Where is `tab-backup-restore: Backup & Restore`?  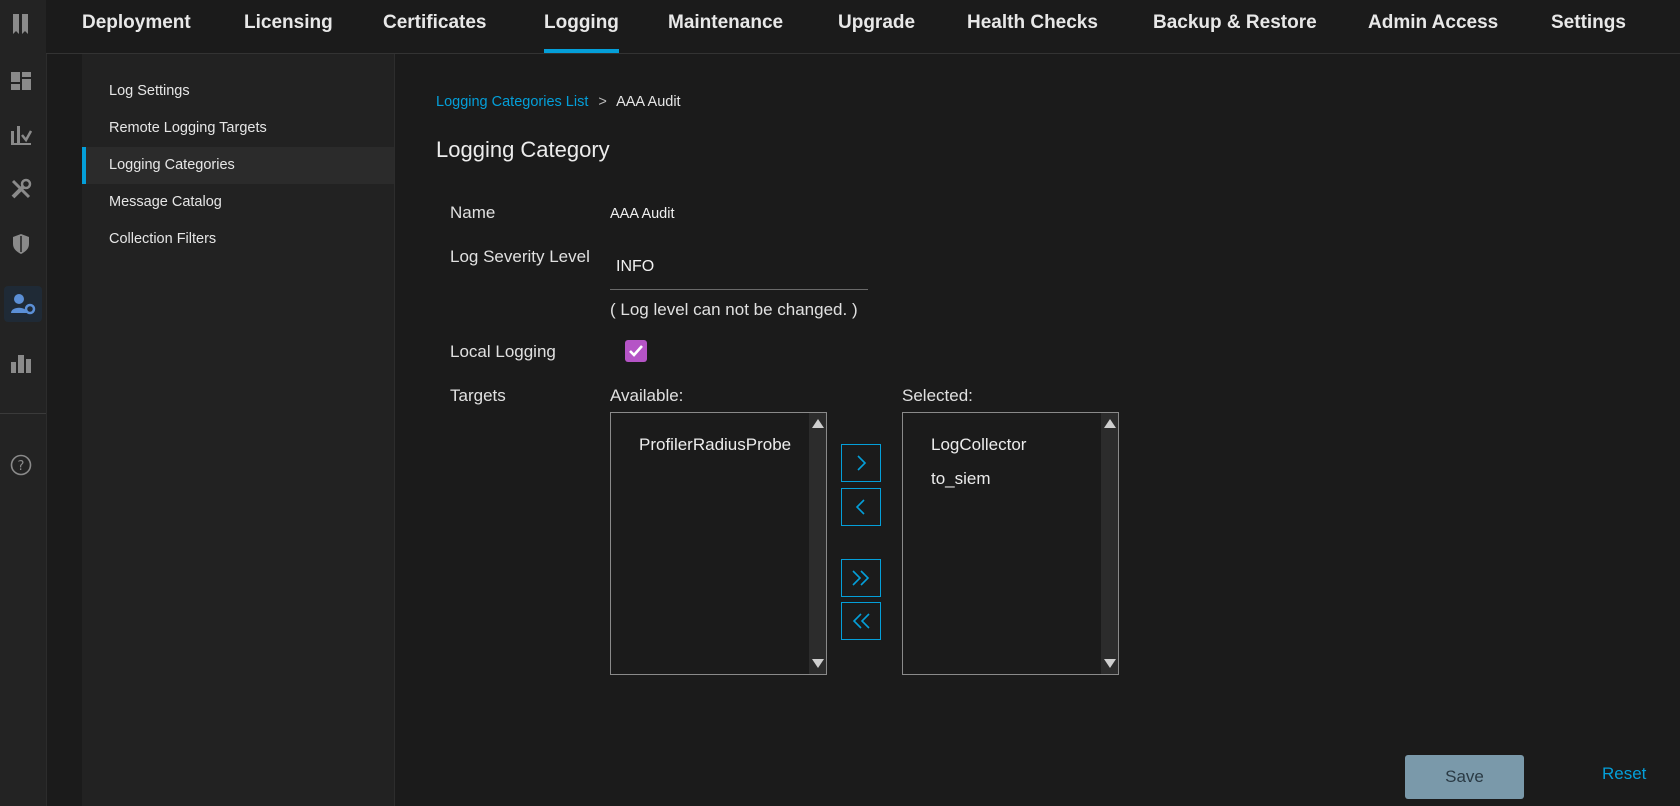
tab-backup-restore: Backup & Restore is located at coordinates (1235, 26).